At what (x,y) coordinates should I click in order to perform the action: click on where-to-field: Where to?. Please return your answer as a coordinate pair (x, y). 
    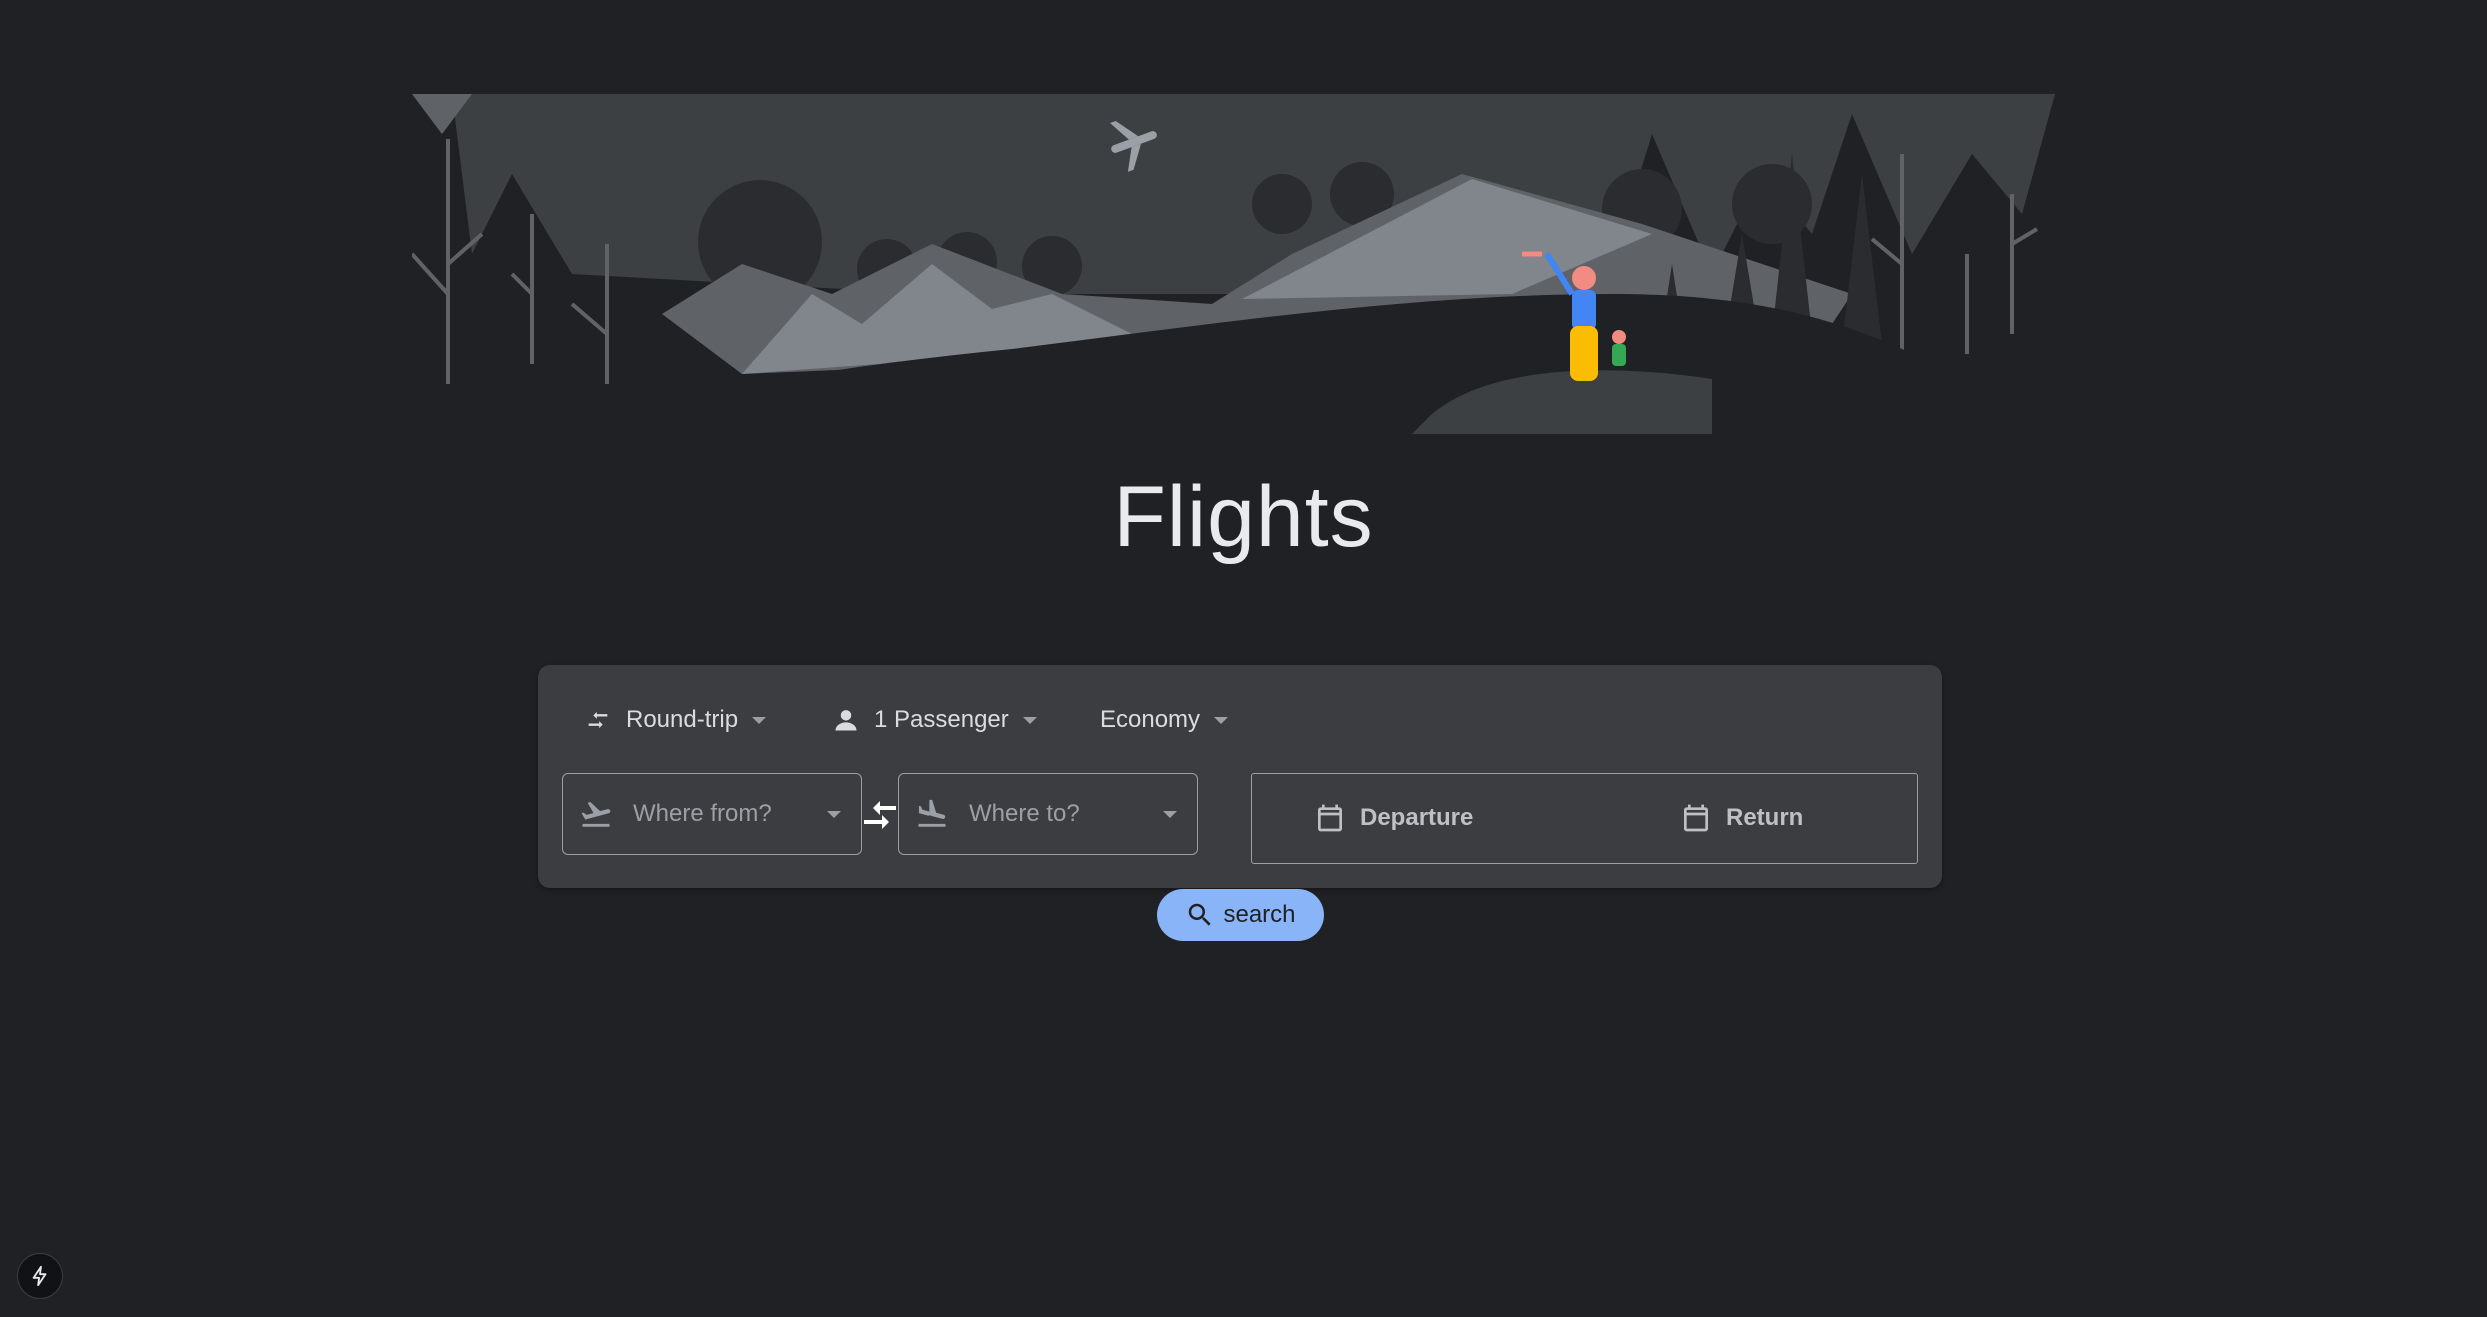
    Looking at the image, I should click on (1048, 814).